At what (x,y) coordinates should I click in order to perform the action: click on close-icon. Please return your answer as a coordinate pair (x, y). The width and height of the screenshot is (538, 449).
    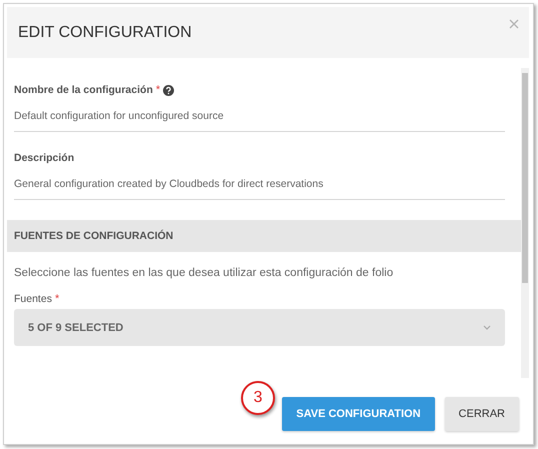
    Looking at the image, I should click on (514, 24).